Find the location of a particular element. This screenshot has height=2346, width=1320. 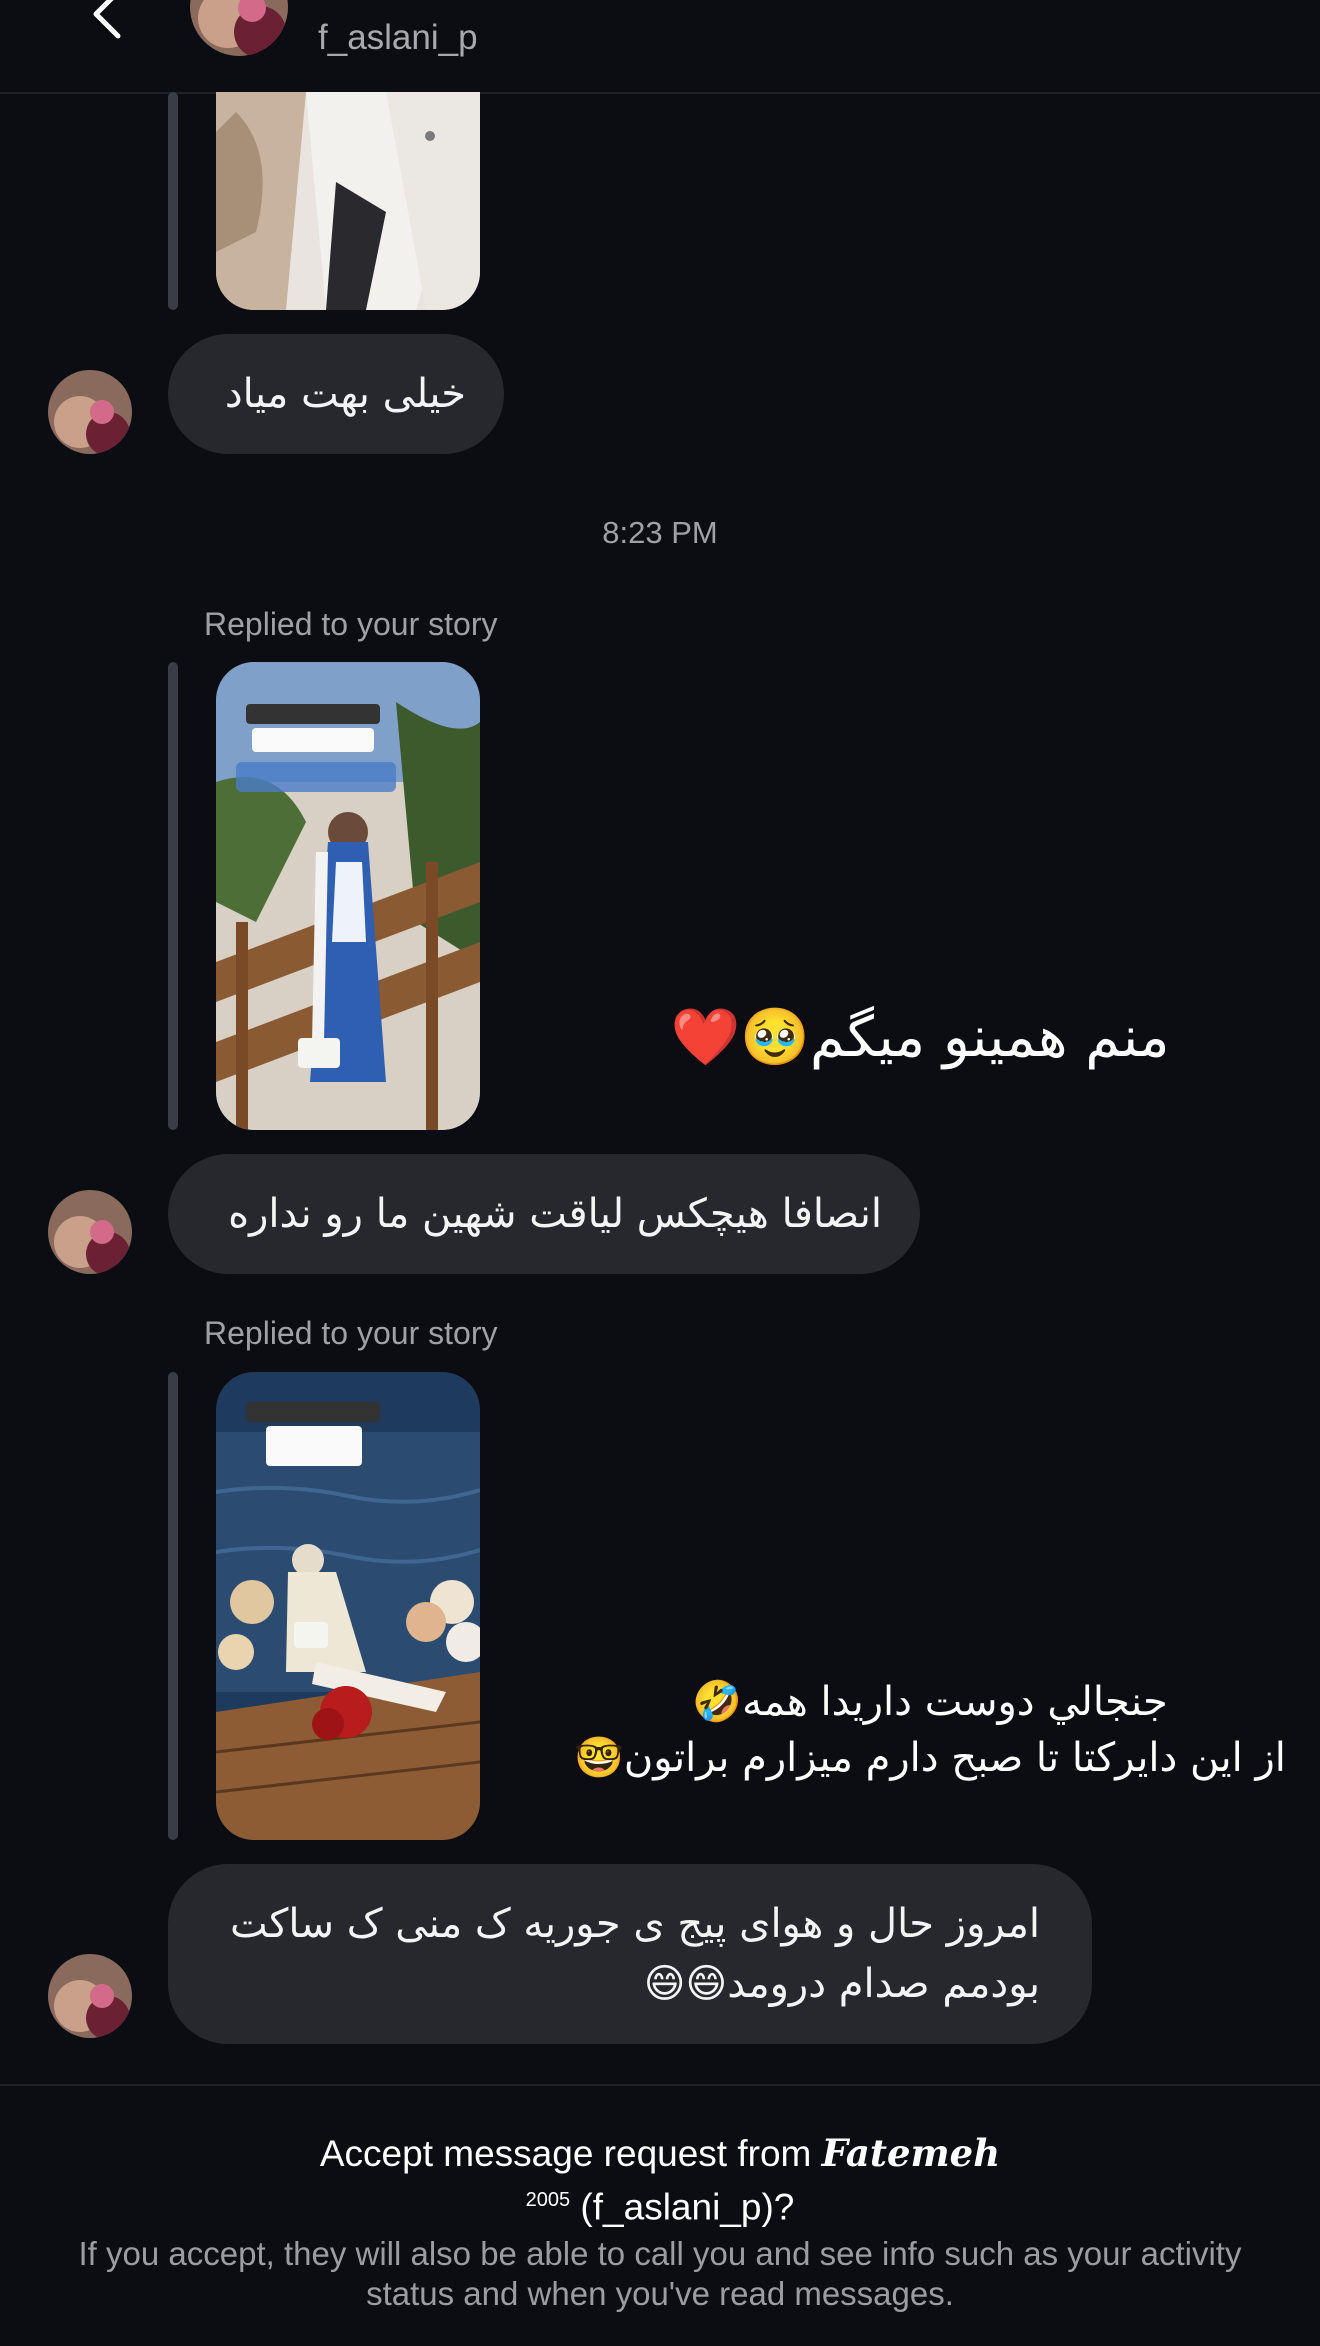

message-line: بودمم صدام درومد😄😄 is located at coordinates (841, 1984).